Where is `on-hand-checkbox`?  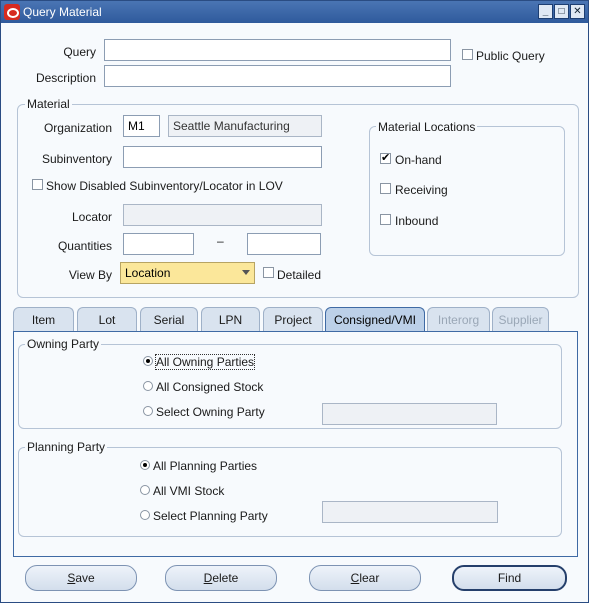 on-hand-checkbox is located at coordinates (385, 157).